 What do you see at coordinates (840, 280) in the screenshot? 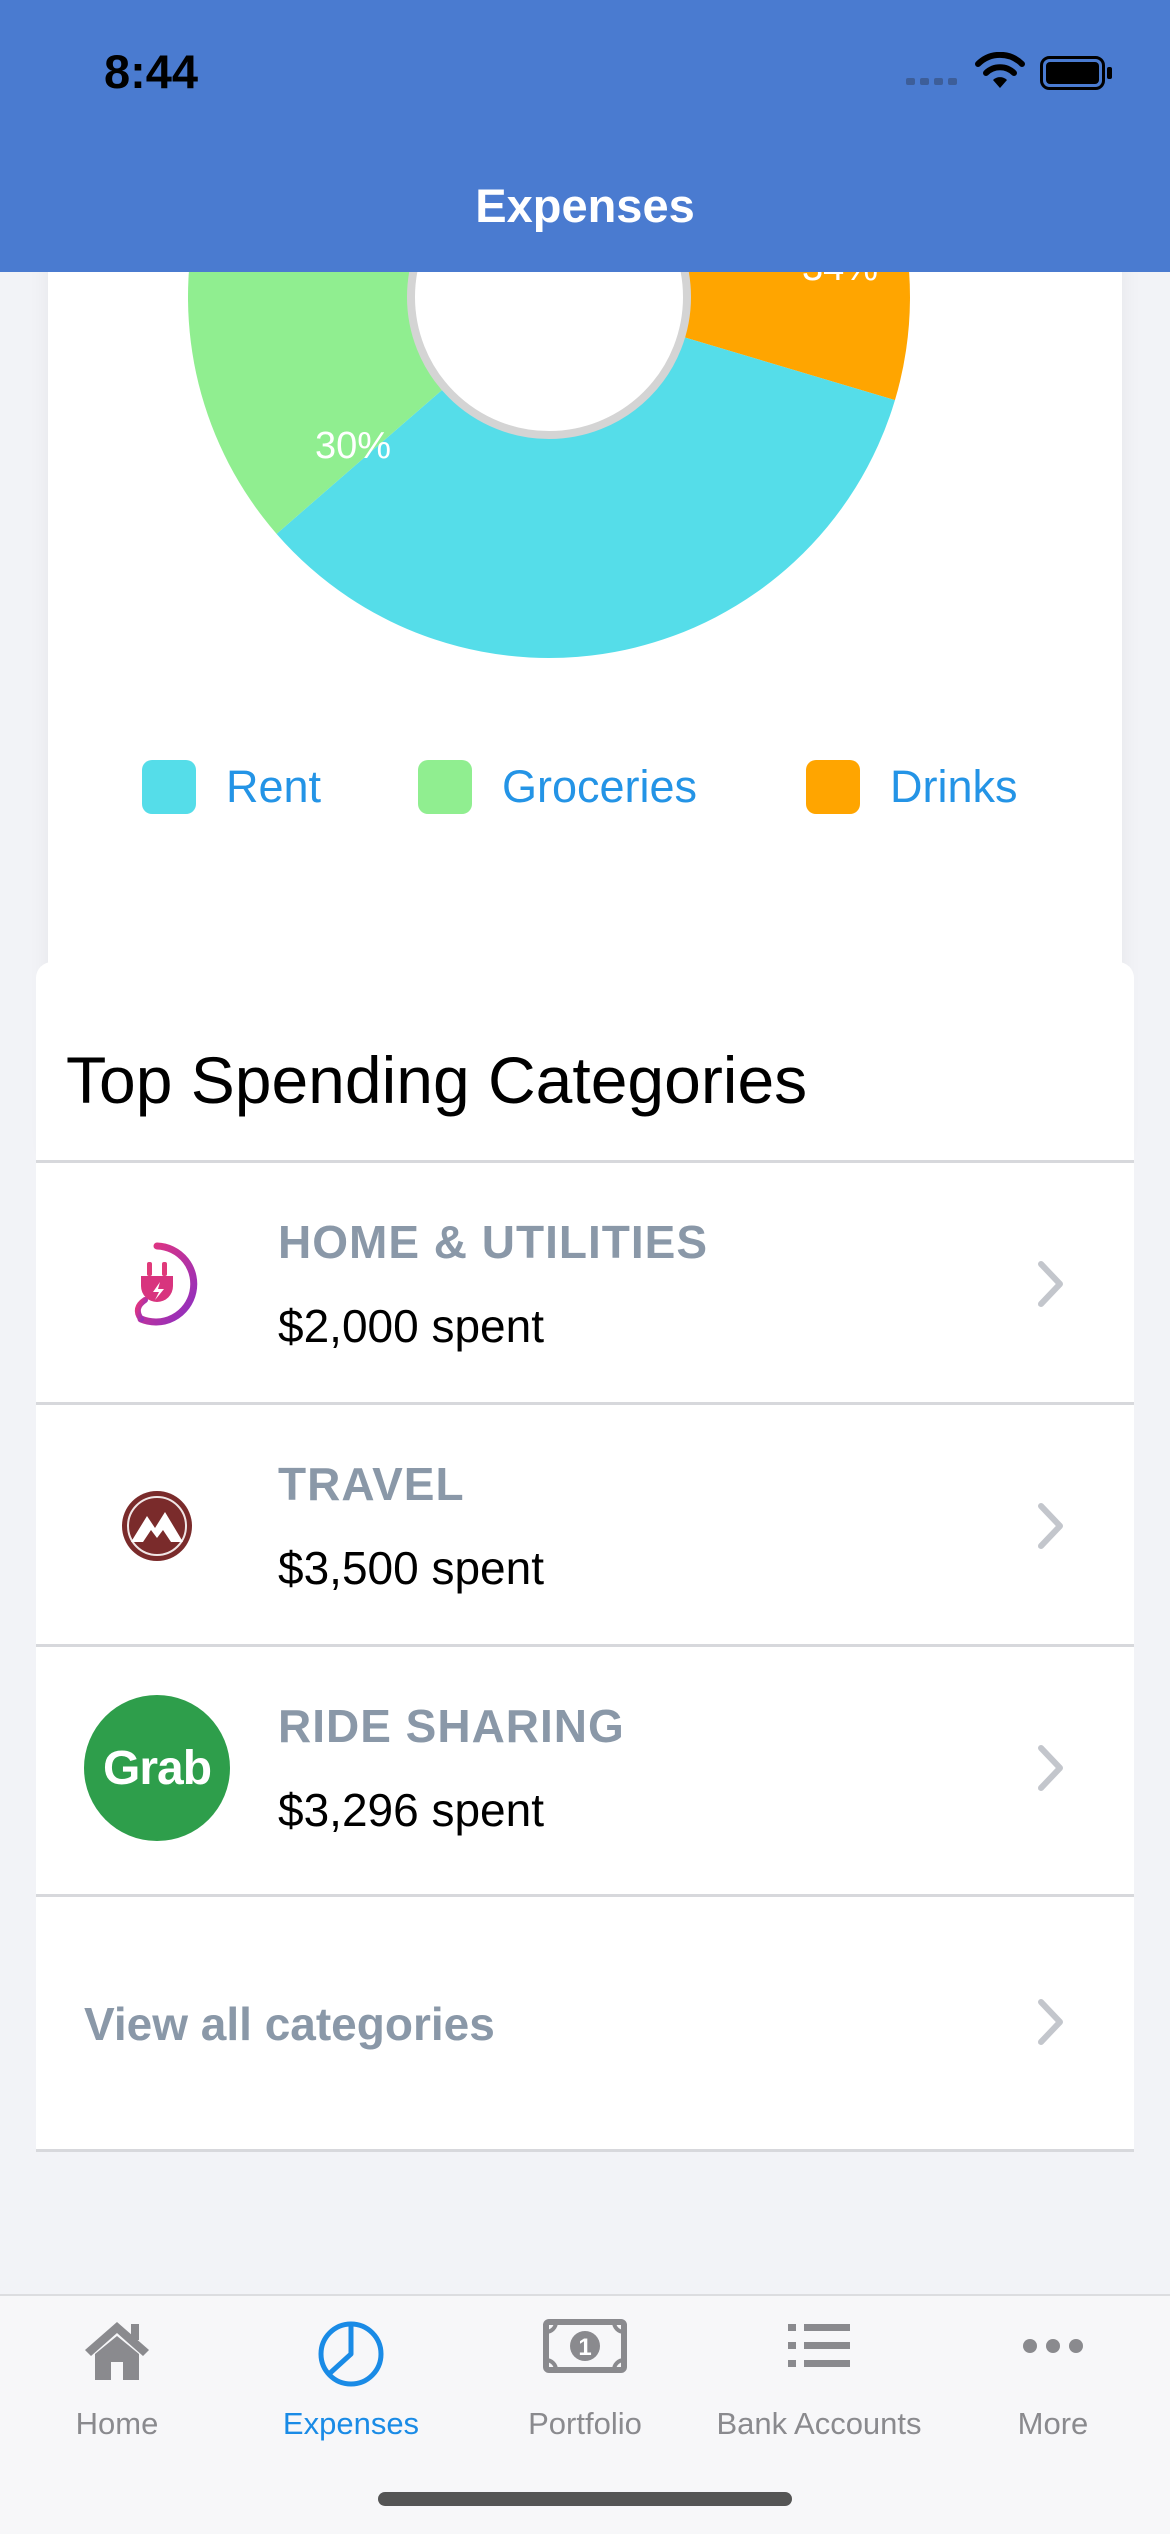
I see `slice-label-rent: 34%` at bounding box center [840, 280].